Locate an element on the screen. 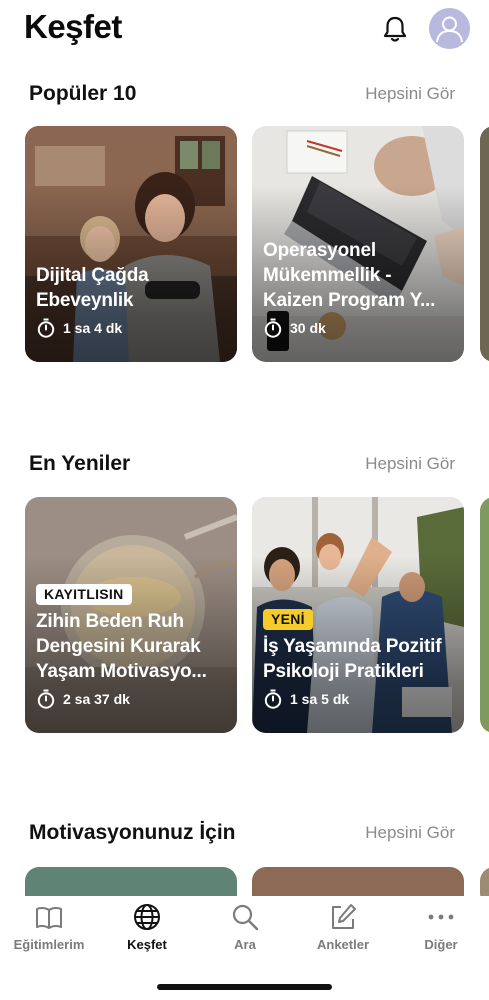  tab-anketler: Anketler is located at coordinates (343, 928).